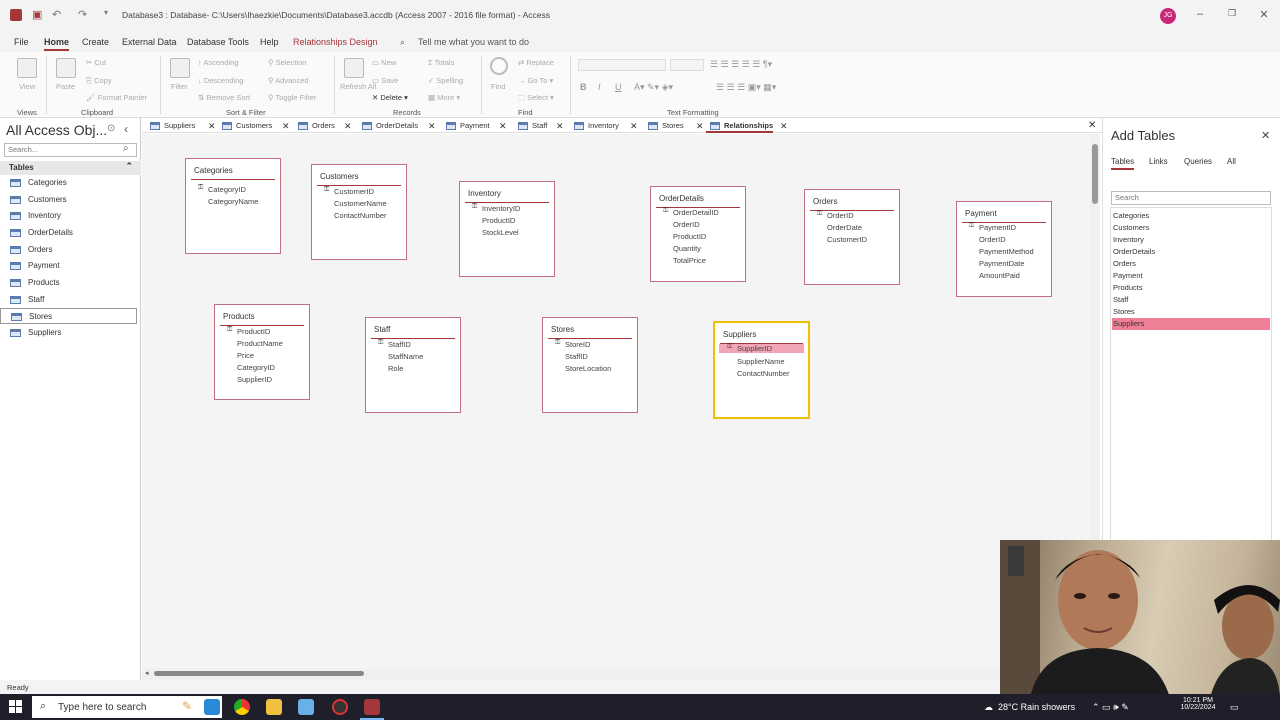 Image resolution: width=1280 pixels, height=720 pixels. What do you see at coordinates (474, 126) in the screenshot?
I see `tab-payment: Payment ✕` at bounding box center [474, 126].